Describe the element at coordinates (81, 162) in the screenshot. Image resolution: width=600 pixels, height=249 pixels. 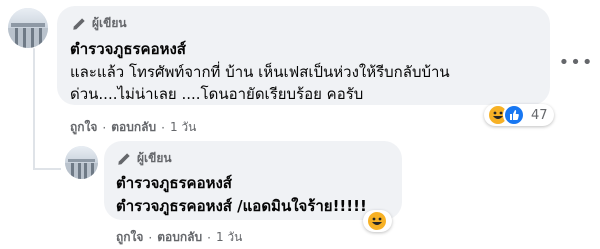
I see `reply-avatar` at that location.